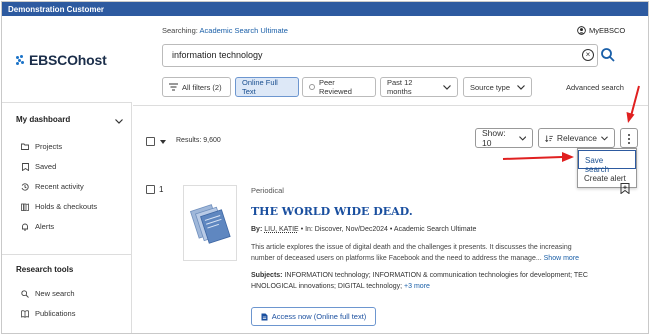  What do you see at coordinates (150, 189) in the screenshot?
I see `record-checkbox` at bounding box center [150, 189].